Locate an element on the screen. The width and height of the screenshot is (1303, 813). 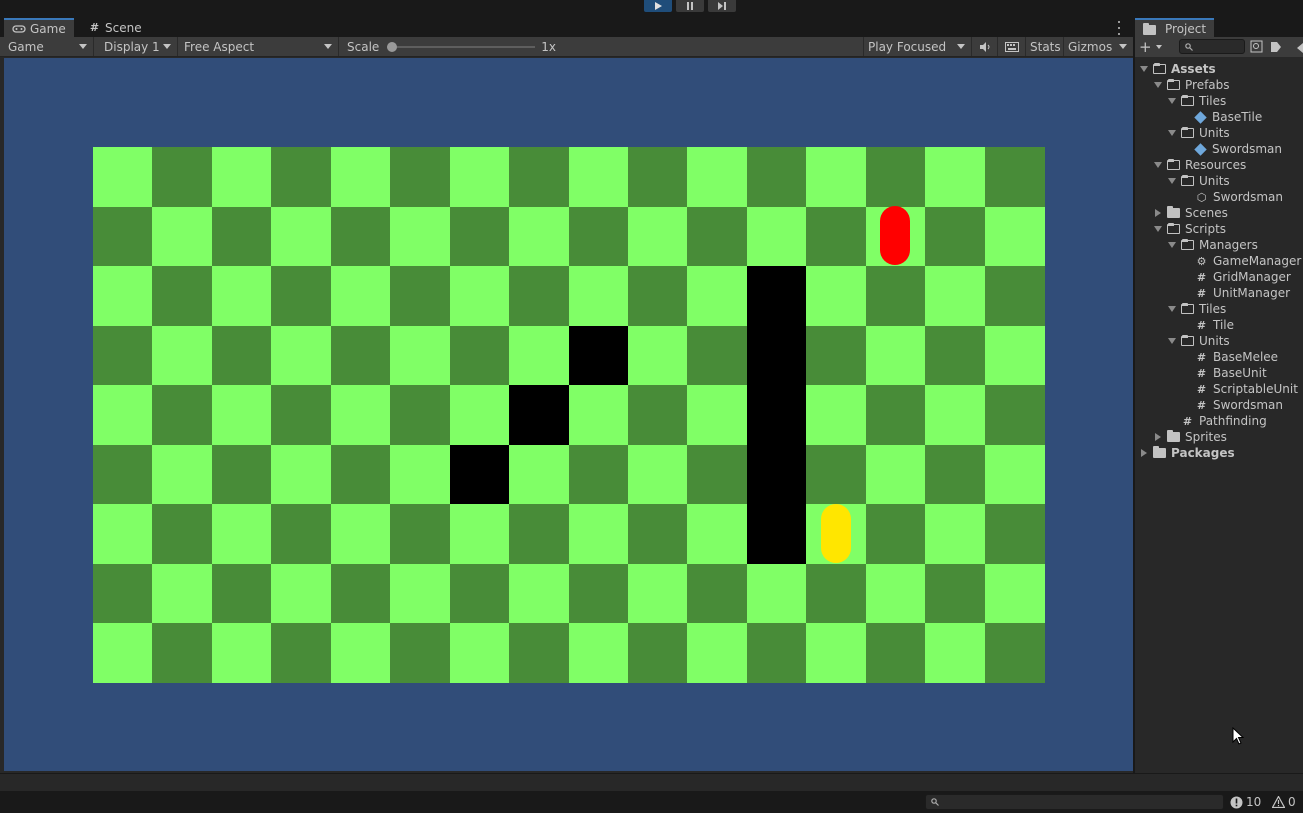
tree-item: # ScriptableUnit is located at coordinates (1240, 389).